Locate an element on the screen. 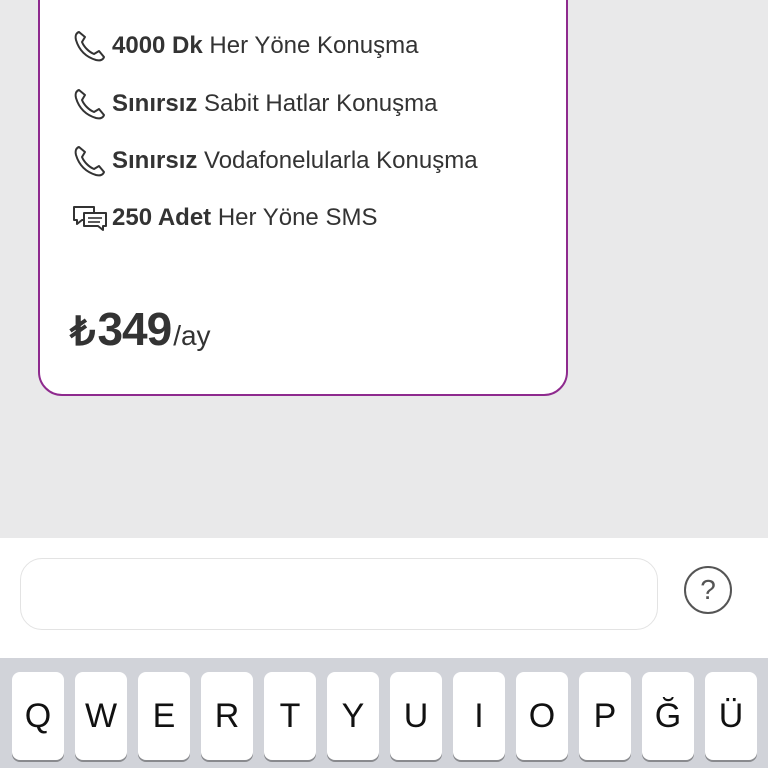 Image resolution: width=768 pixels, height=768 pixels. key-r: R is located at coordinates (227, 716).